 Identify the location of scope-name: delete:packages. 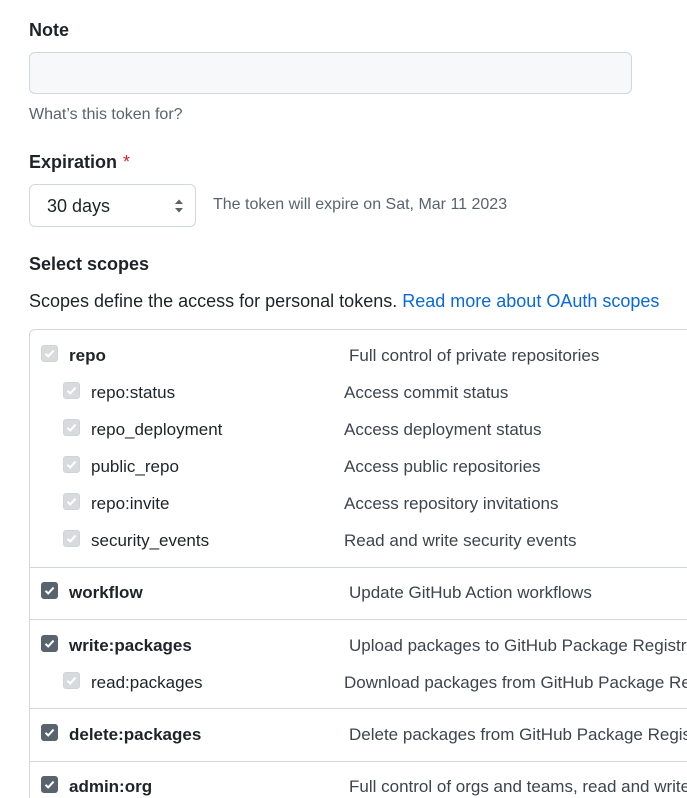
(135, 734).